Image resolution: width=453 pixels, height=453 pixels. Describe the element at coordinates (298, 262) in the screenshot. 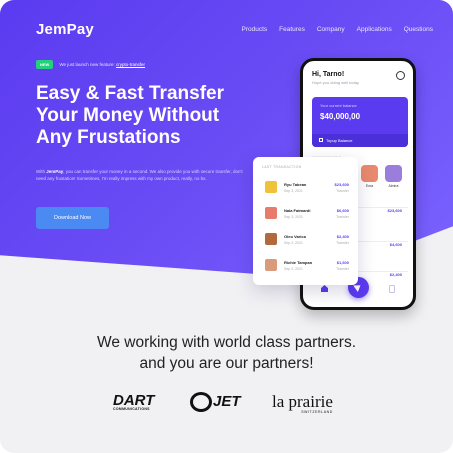

I see `tx-name: Richie Tampan` at that location.